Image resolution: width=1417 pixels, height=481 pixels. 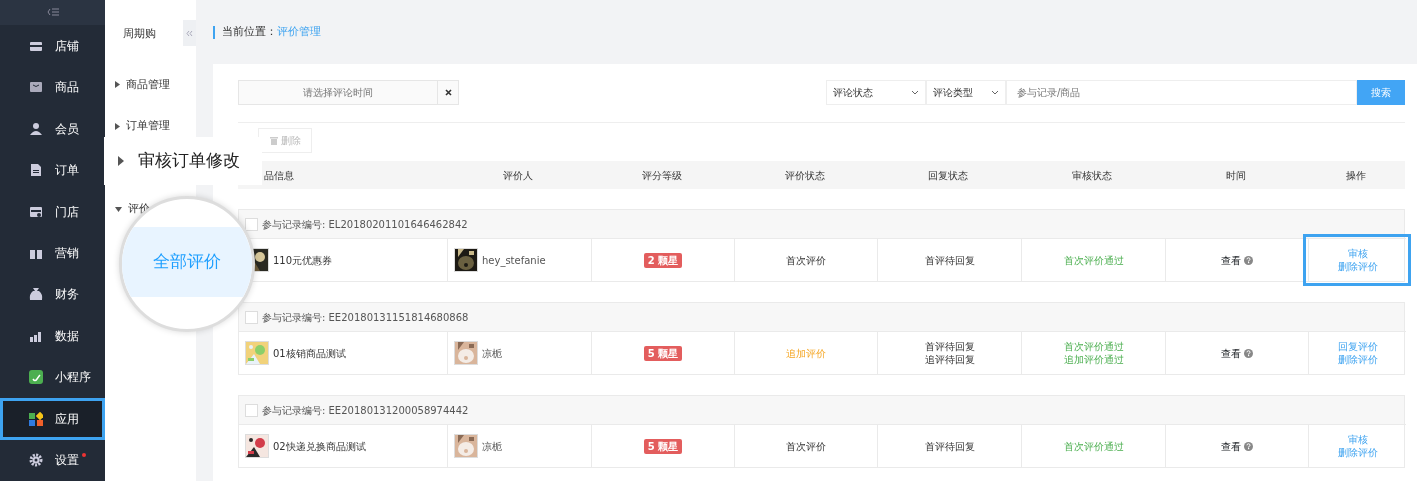 I want to click on nav-item: 小程序, so click(x=52, y=377).